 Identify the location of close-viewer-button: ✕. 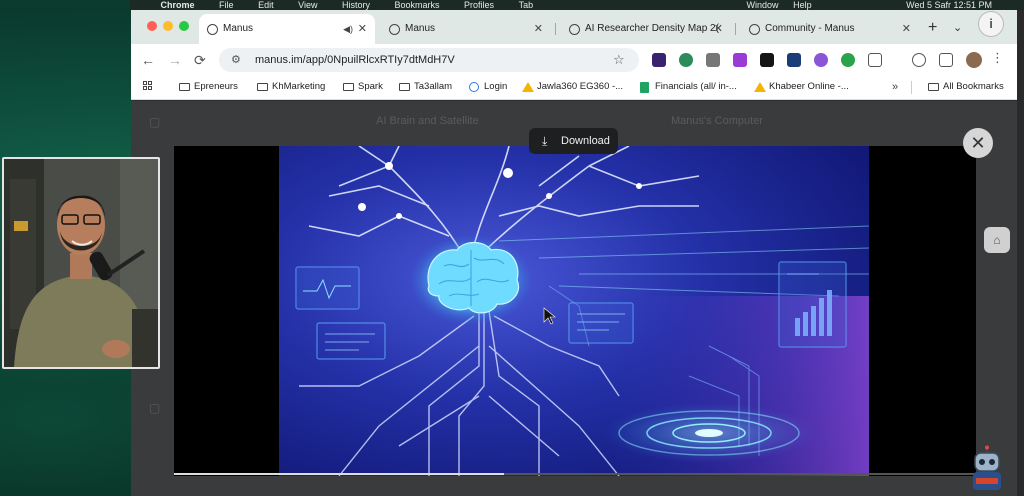
(978, 143).